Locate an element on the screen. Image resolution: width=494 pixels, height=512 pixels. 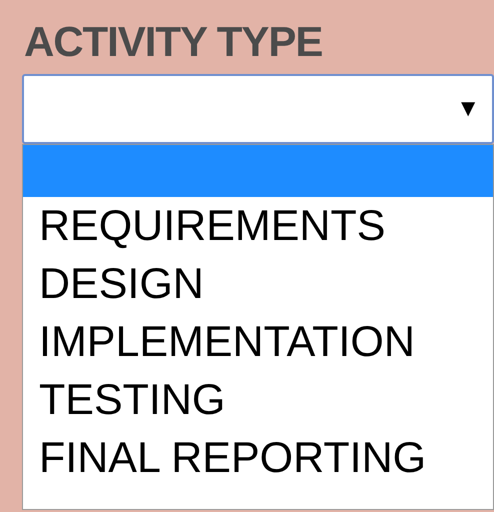
caret-icon: ▼ is located at coordinates (468, 109).